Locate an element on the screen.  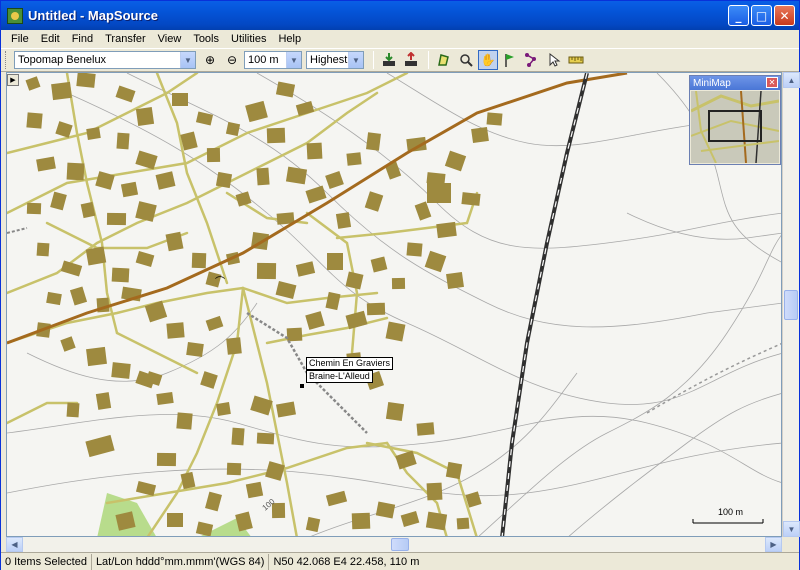
menu-tools: Tools is located at coordinates (206, 39).